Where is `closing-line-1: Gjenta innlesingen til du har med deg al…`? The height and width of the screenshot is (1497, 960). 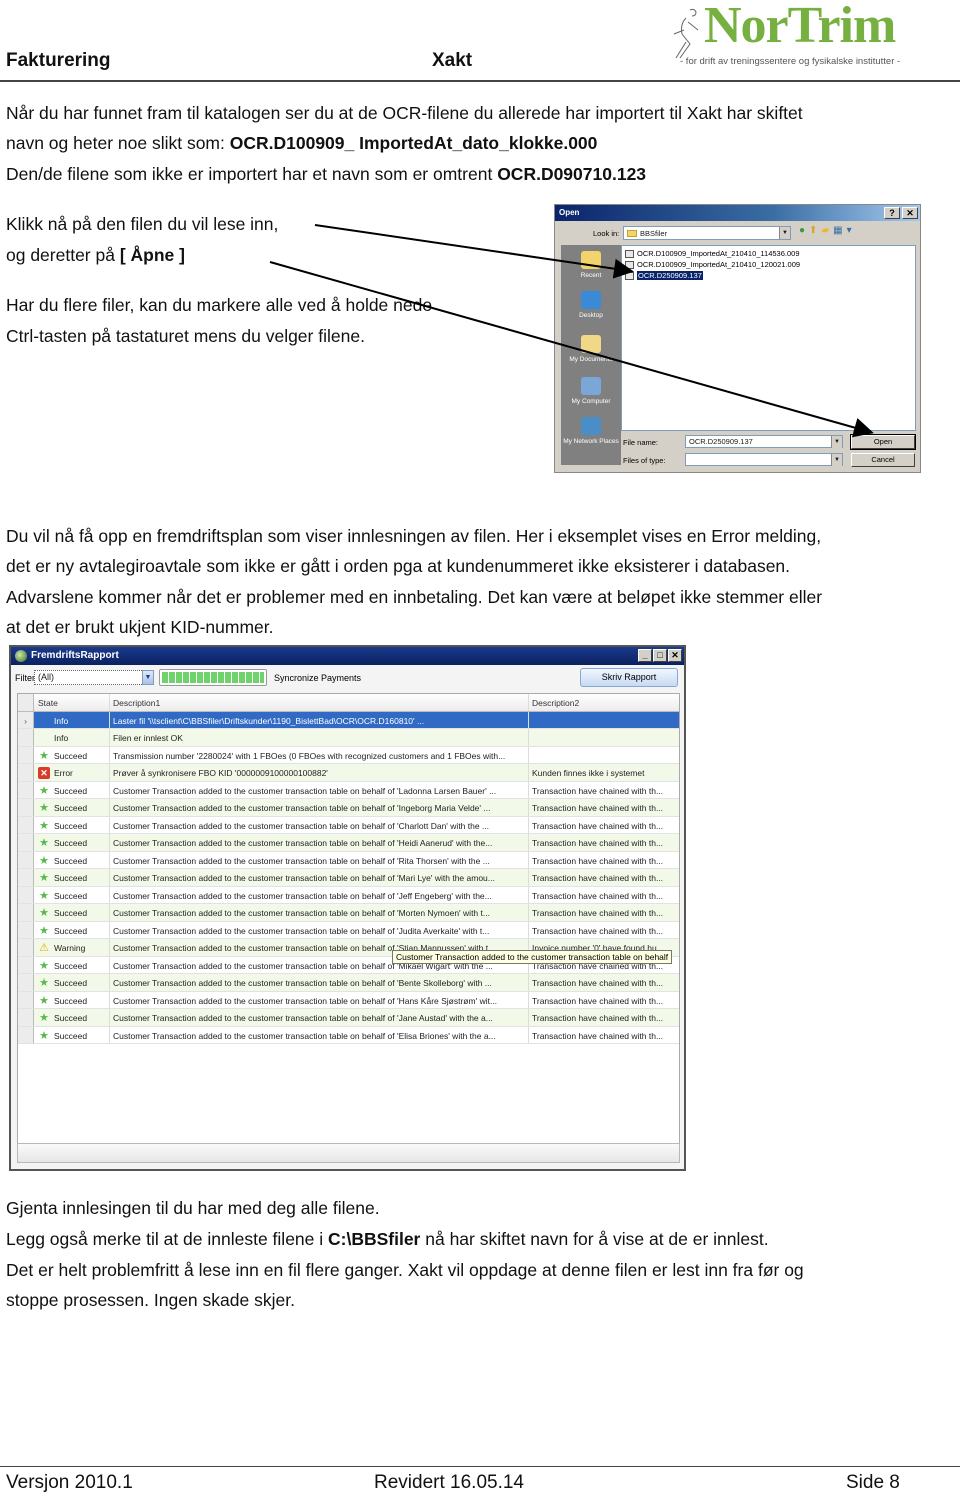 closing-line-1: Gjenta innlesingen til du har med deg al… is located at coordinates (193, 1208).